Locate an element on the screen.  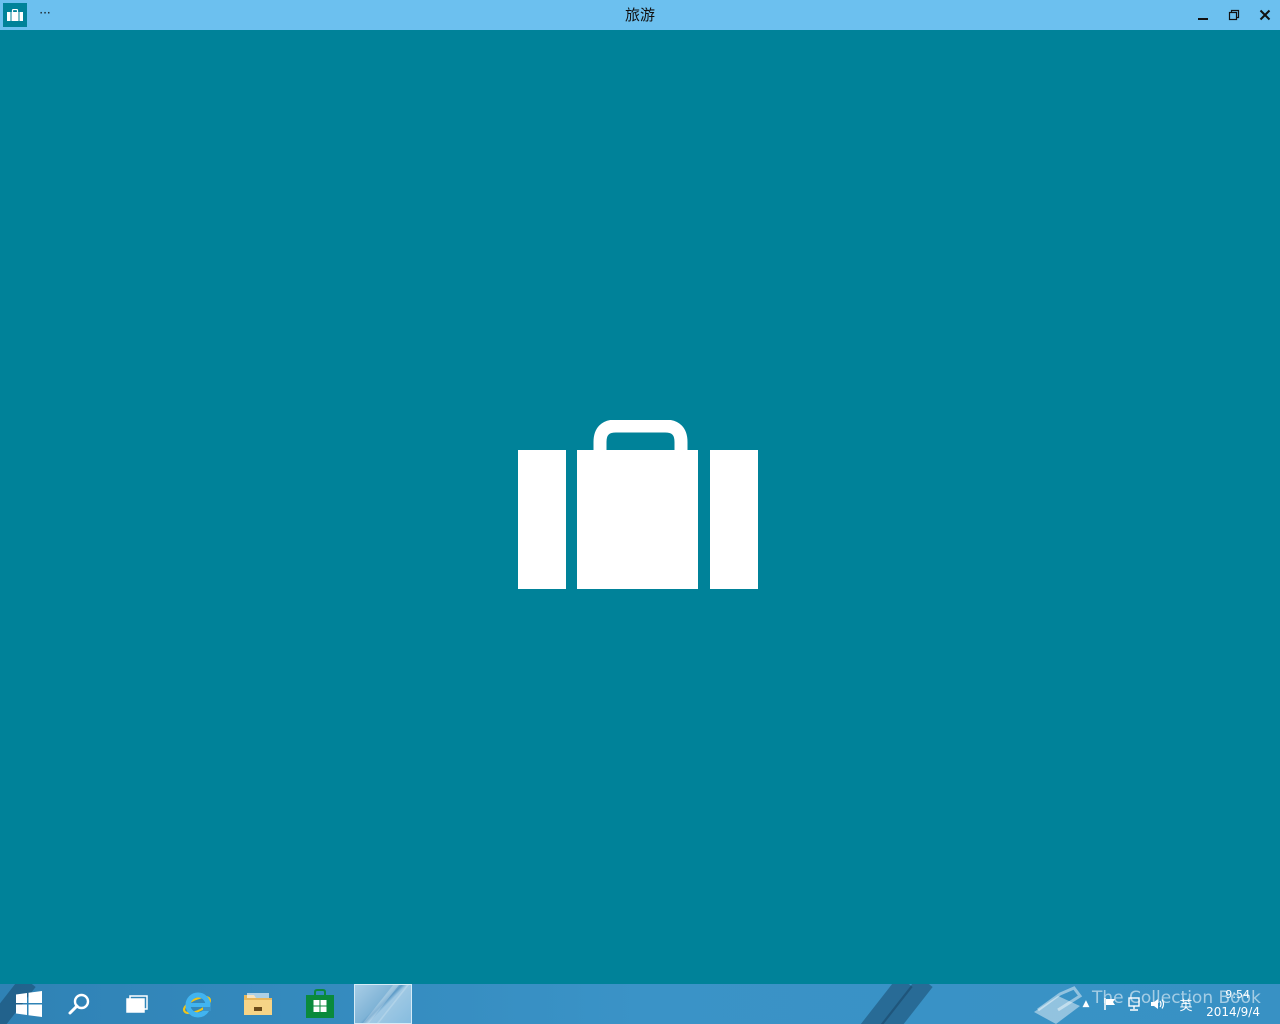
store-icon is located at coordinates (320, 1003).